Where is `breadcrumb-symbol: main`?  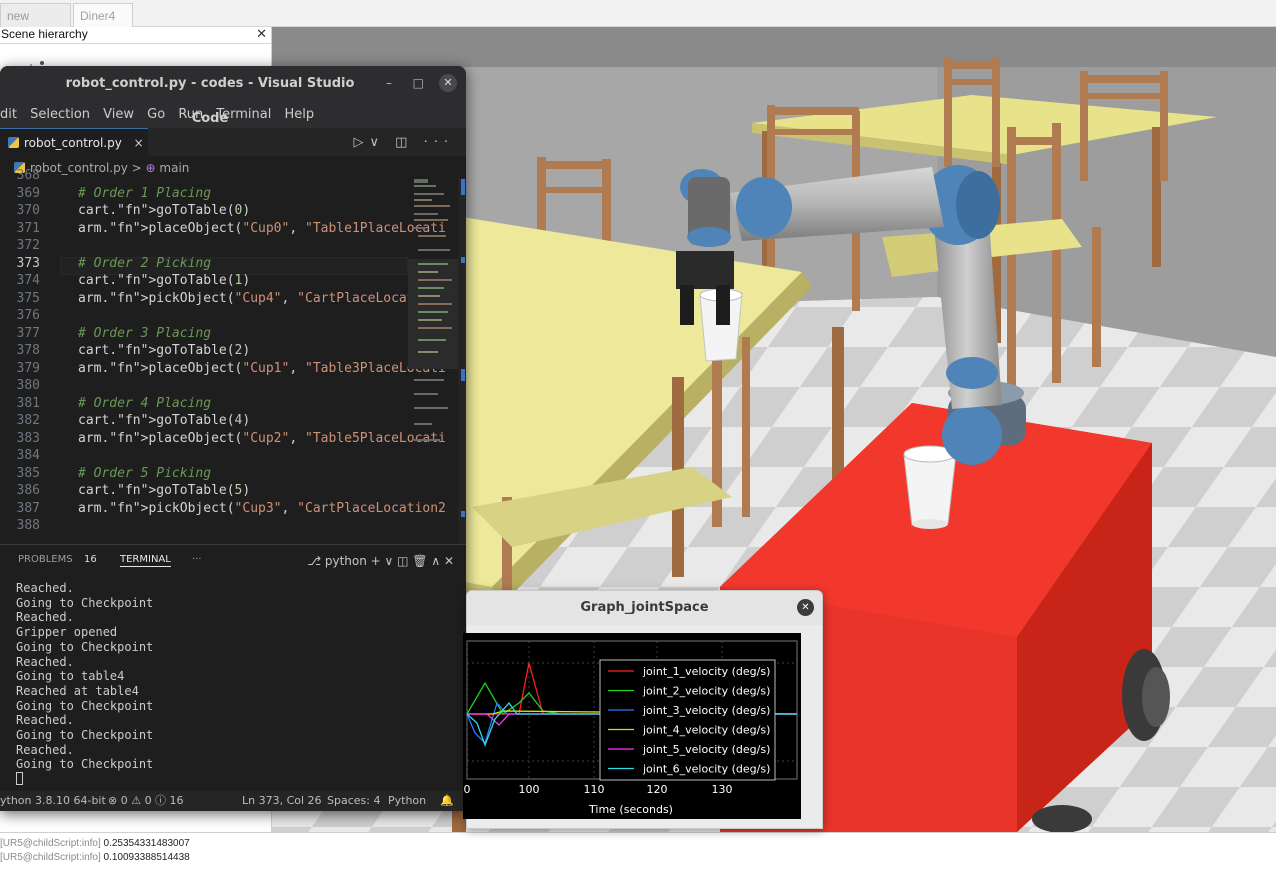 breadcrumb-symbol: main is located at coordinates (174, 168).